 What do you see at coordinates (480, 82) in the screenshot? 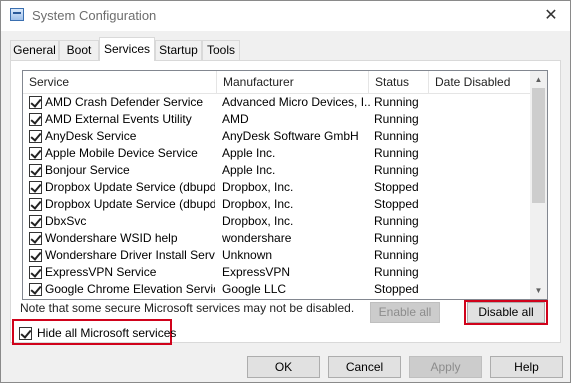
I see `column-date-disabled: Date Disabled` at bounding box center [480, 82].